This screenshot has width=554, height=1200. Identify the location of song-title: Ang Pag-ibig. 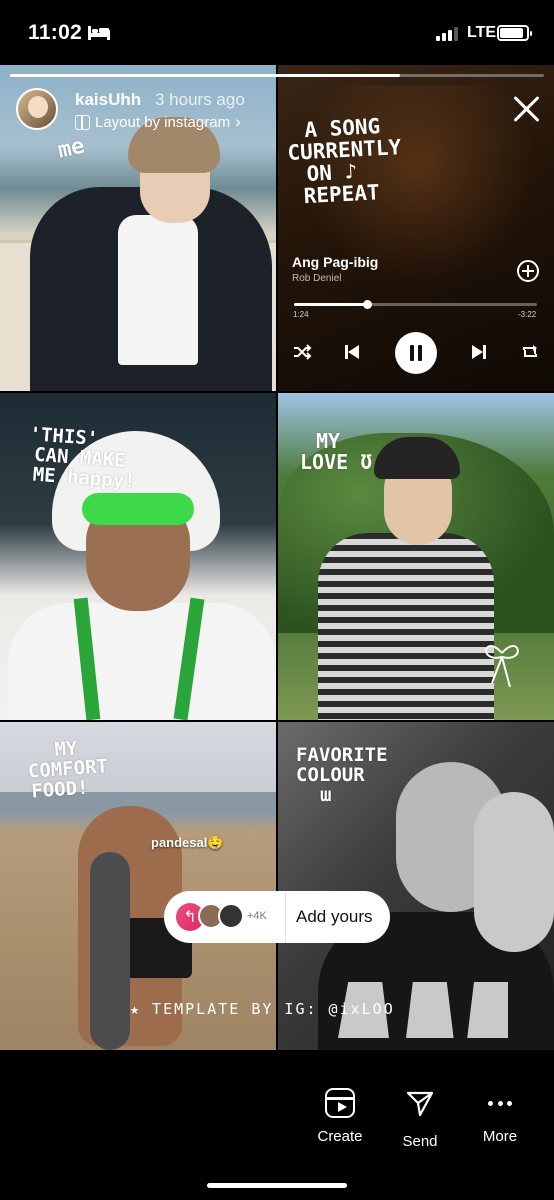
(335, 262).